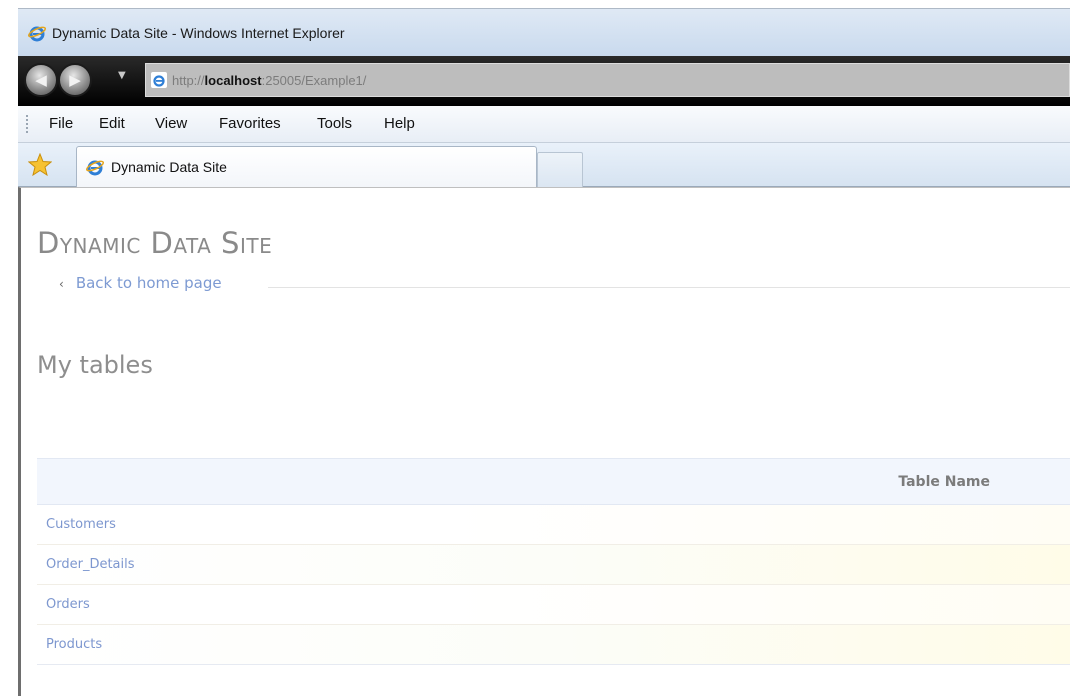 The image size is (1070, 696). I want to click on table-row: Customers, so click(553, 524).